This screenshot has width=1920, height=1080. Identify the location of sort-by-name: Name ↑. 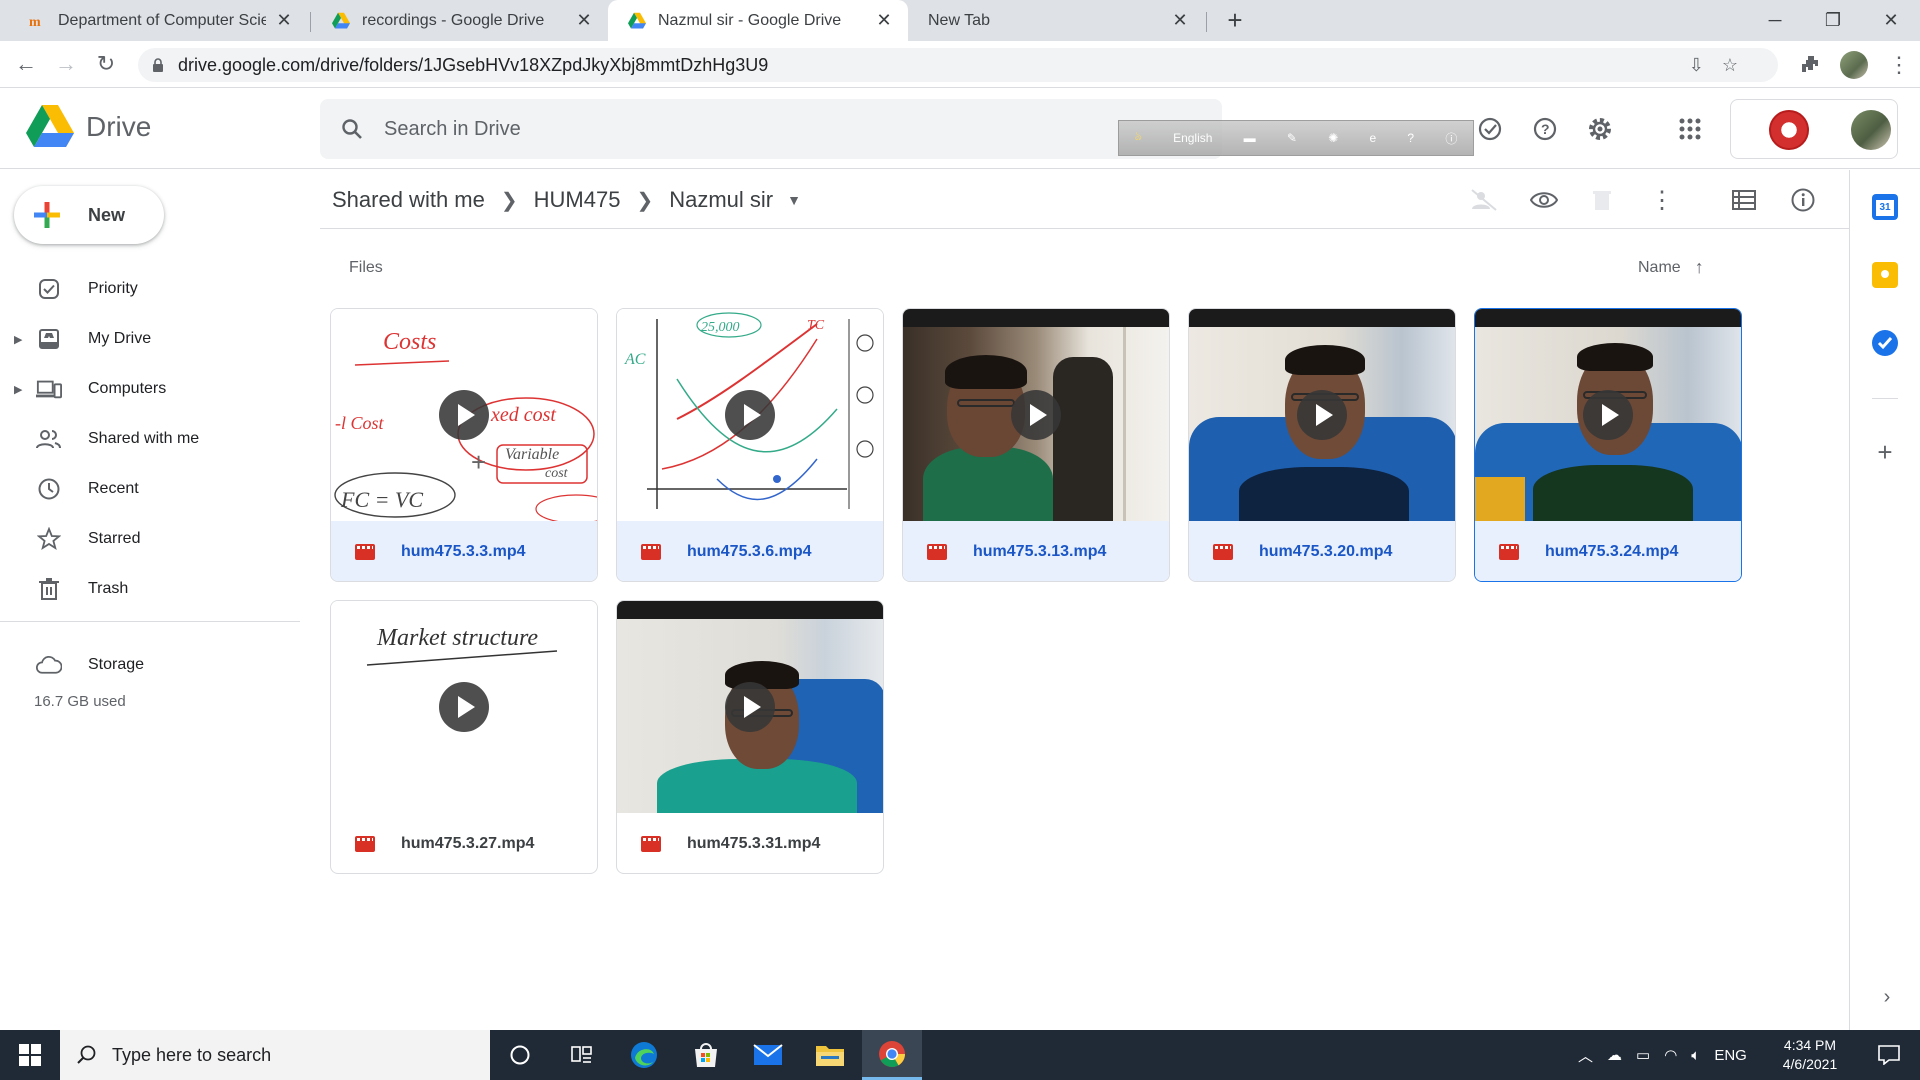
(1671, 267).